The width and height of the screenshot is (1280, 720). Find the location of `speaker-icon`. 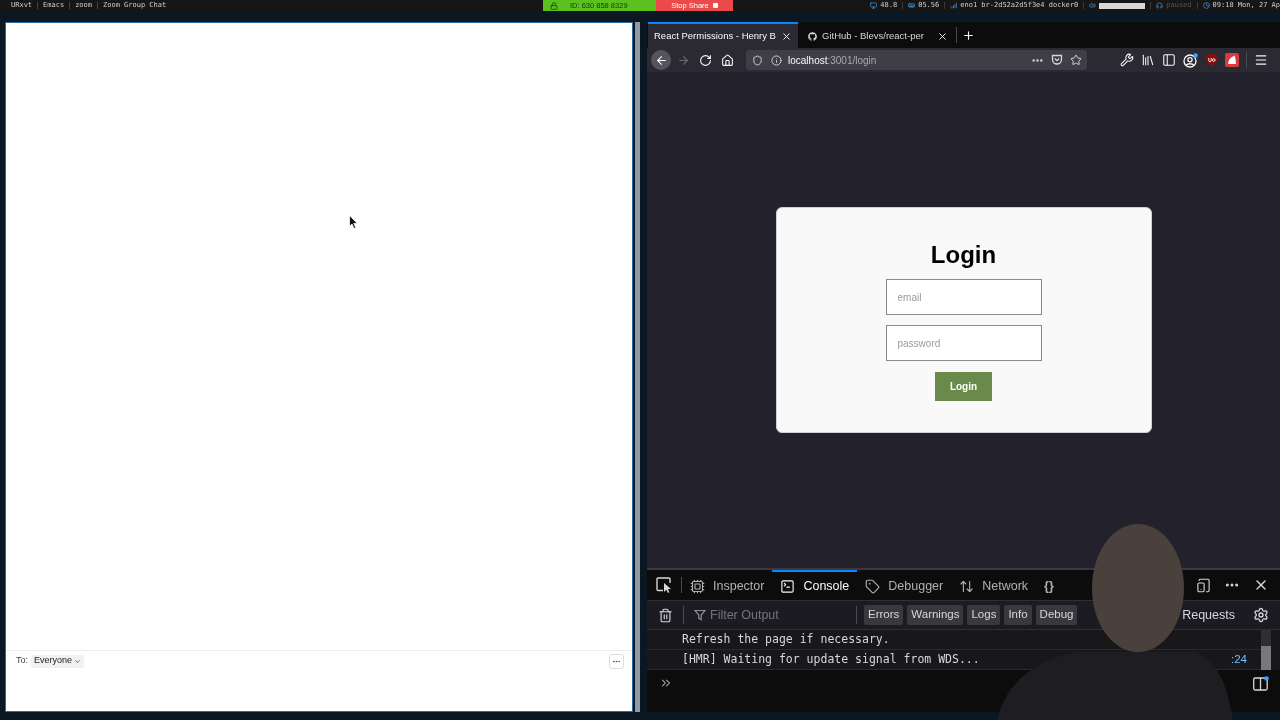

speaker-icon is located at coordinates (1093, 5).